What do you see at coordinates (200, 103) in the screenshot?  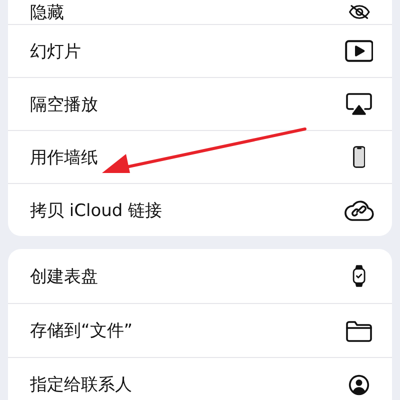 I see `menu-item: 隔空播放` at bounding box center [200, 103].